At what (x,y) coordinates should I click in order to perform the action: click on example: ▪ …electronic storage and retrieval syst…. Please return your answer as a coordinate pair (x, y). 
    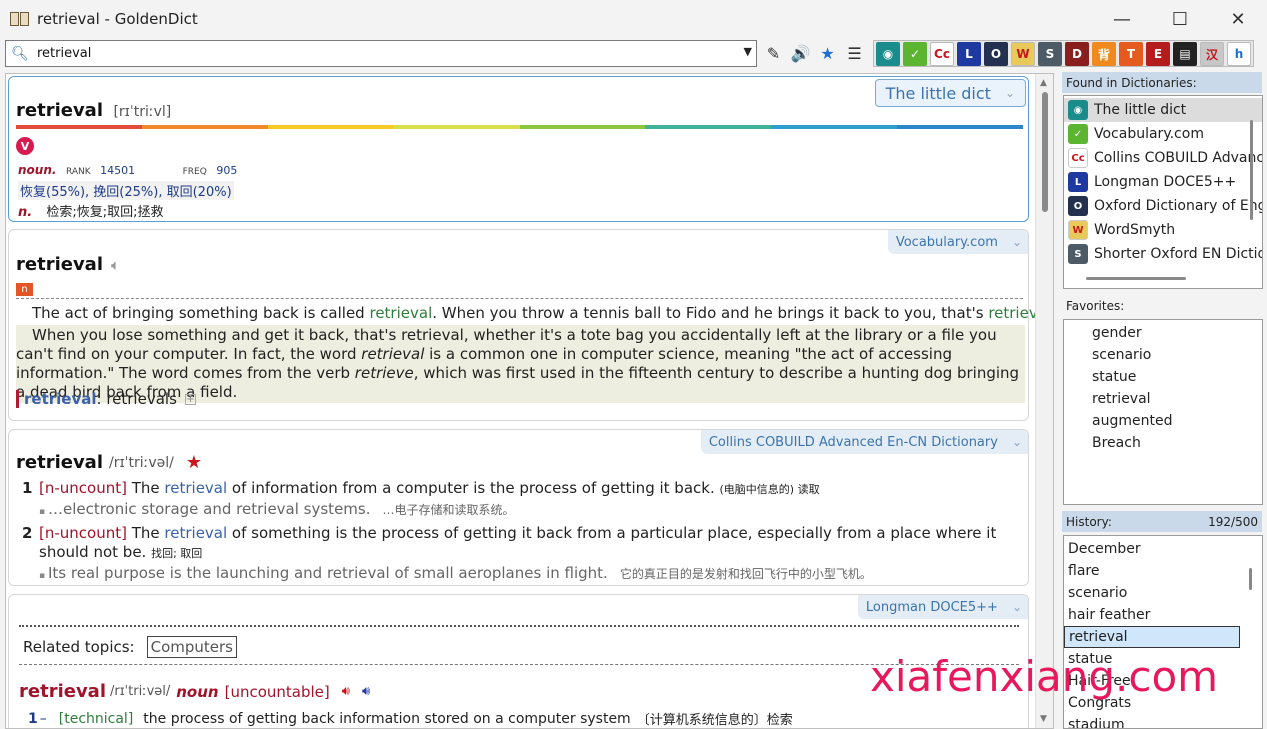
    Looking at the image, I should click on (277, 509).